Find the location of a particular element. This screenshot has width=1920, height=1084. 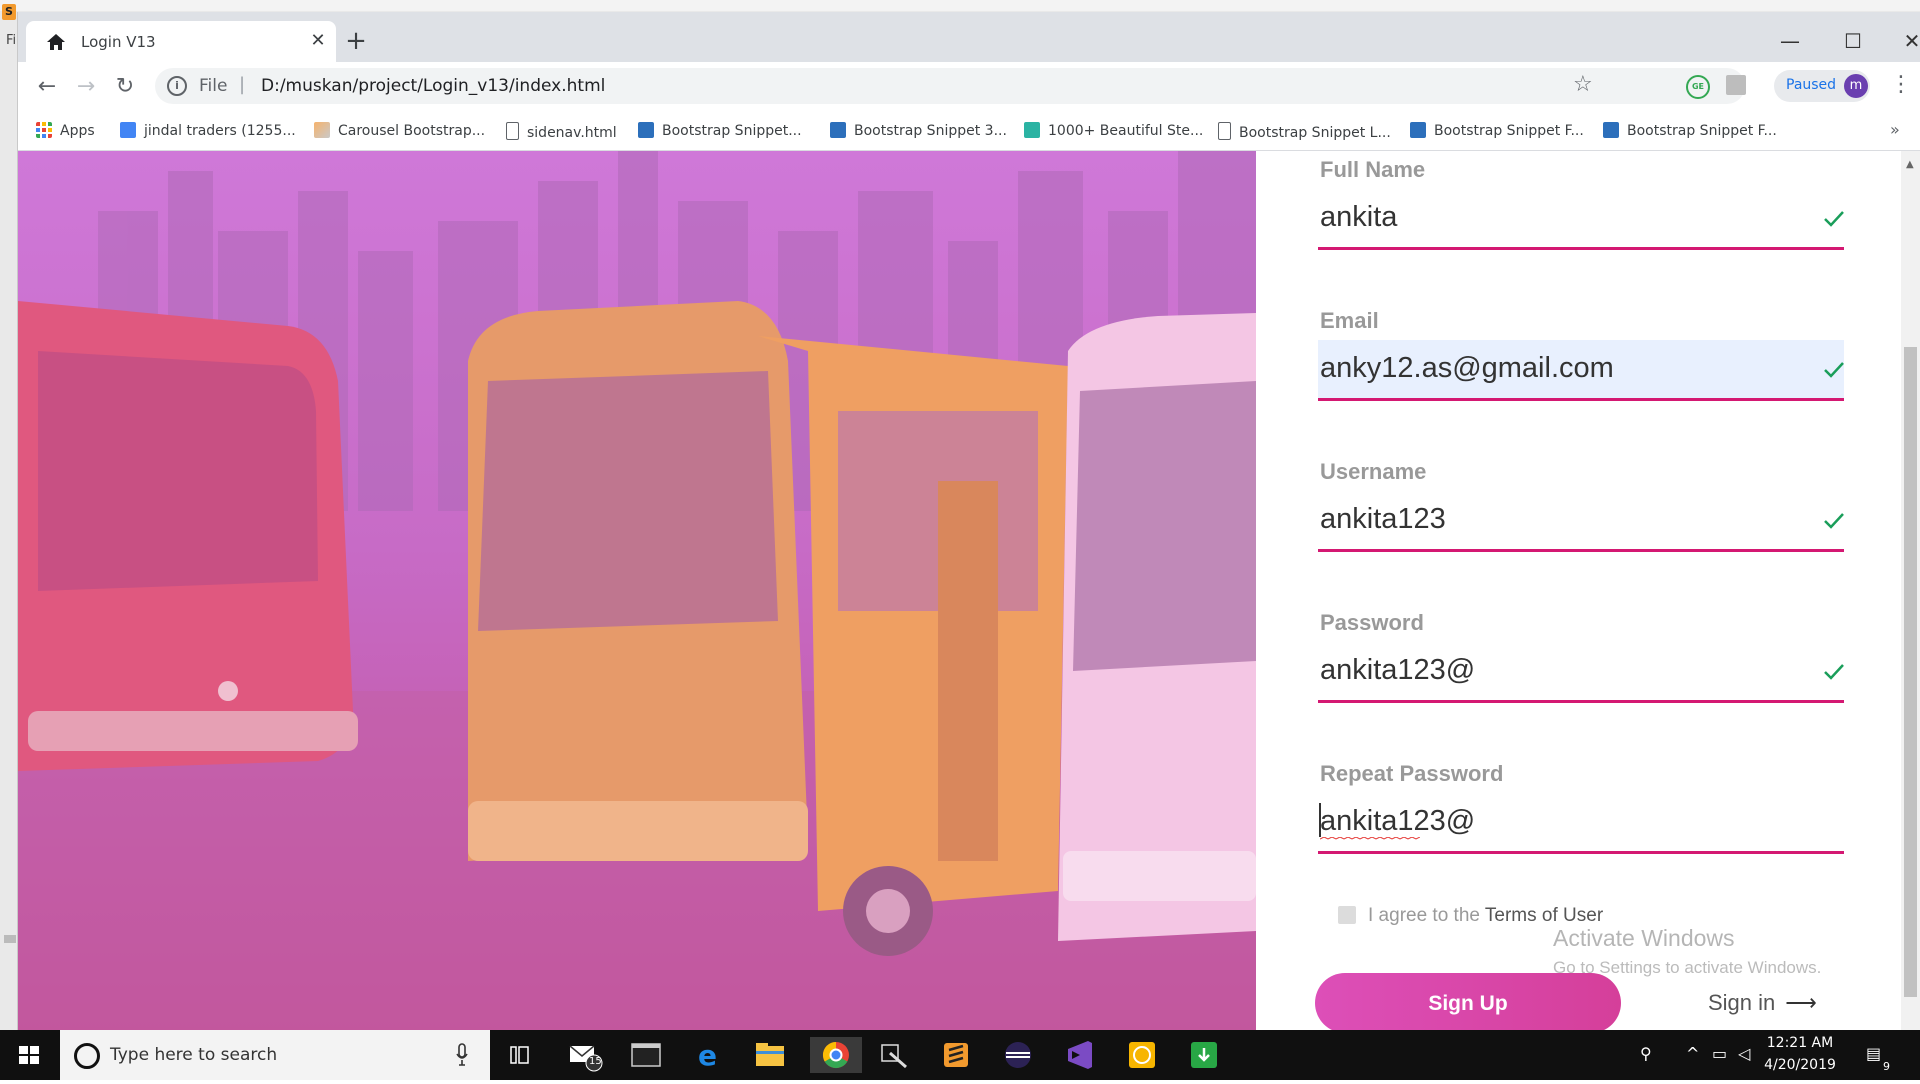

minimize-button: — is located at coordinates (1790, 41).